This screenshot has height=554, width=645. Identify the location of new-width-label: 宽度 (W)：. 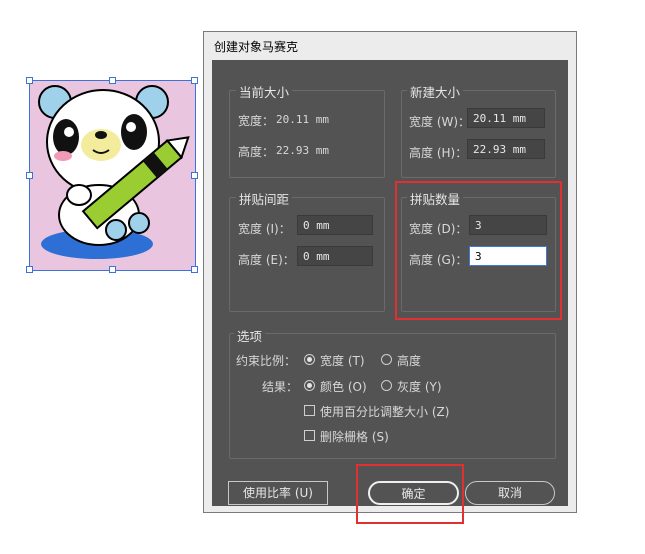
(440, 122).